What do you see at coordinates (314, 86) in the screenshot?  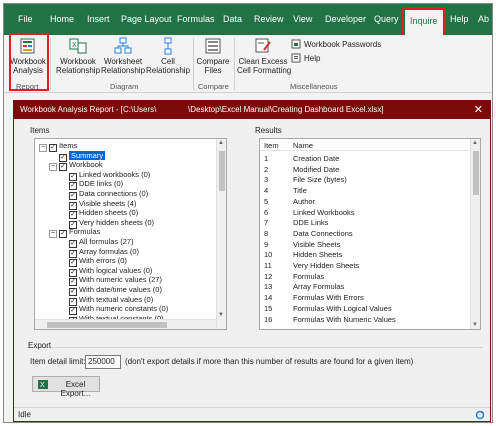 I see `group-label-miscellaneous: Miscellaneous` at bounding box center [314, 86].